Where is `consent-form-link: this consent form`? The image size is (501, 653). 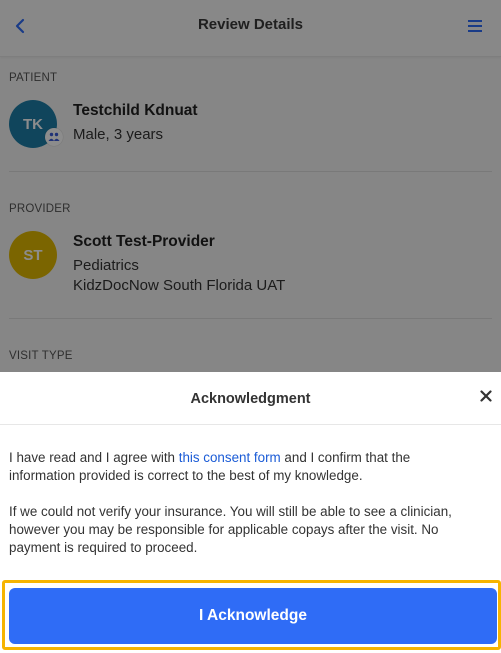 consent-form-link: this consent form is located at coordinates (230, 457).